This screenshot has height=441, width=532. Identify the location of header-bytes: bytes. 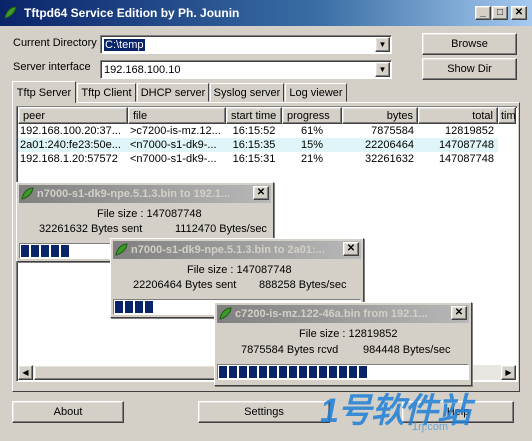
(380, 115).